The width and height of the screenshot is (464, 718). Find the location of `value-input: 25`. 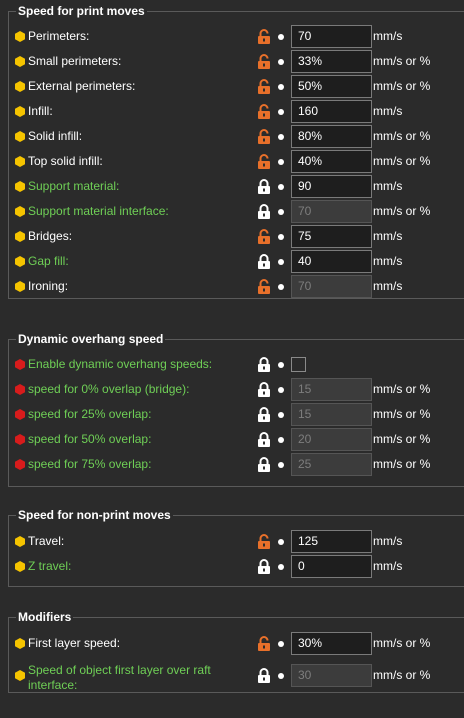

value-input: 25 is located at coordinates (331, 464).